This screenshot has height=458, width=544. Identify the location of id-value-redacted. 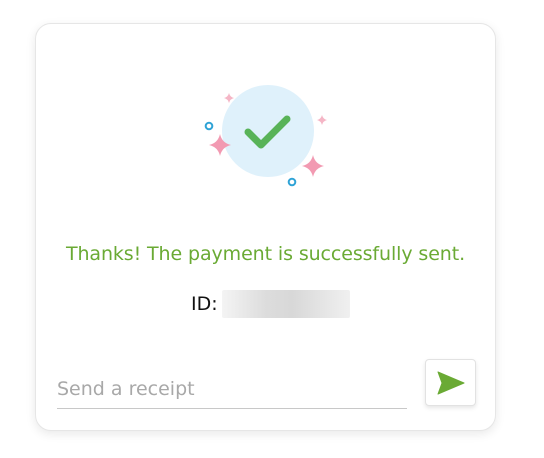
(285, 304).